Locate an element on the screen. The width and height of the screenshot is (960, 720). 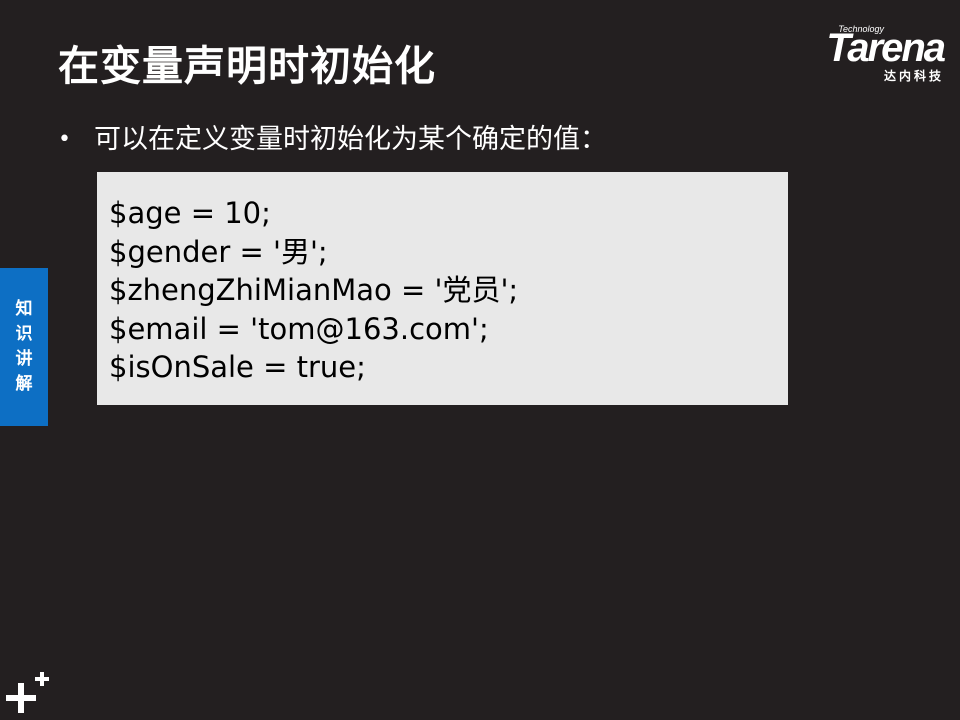
code-line: $gender = '男'; is located at coordinates (218, 251).